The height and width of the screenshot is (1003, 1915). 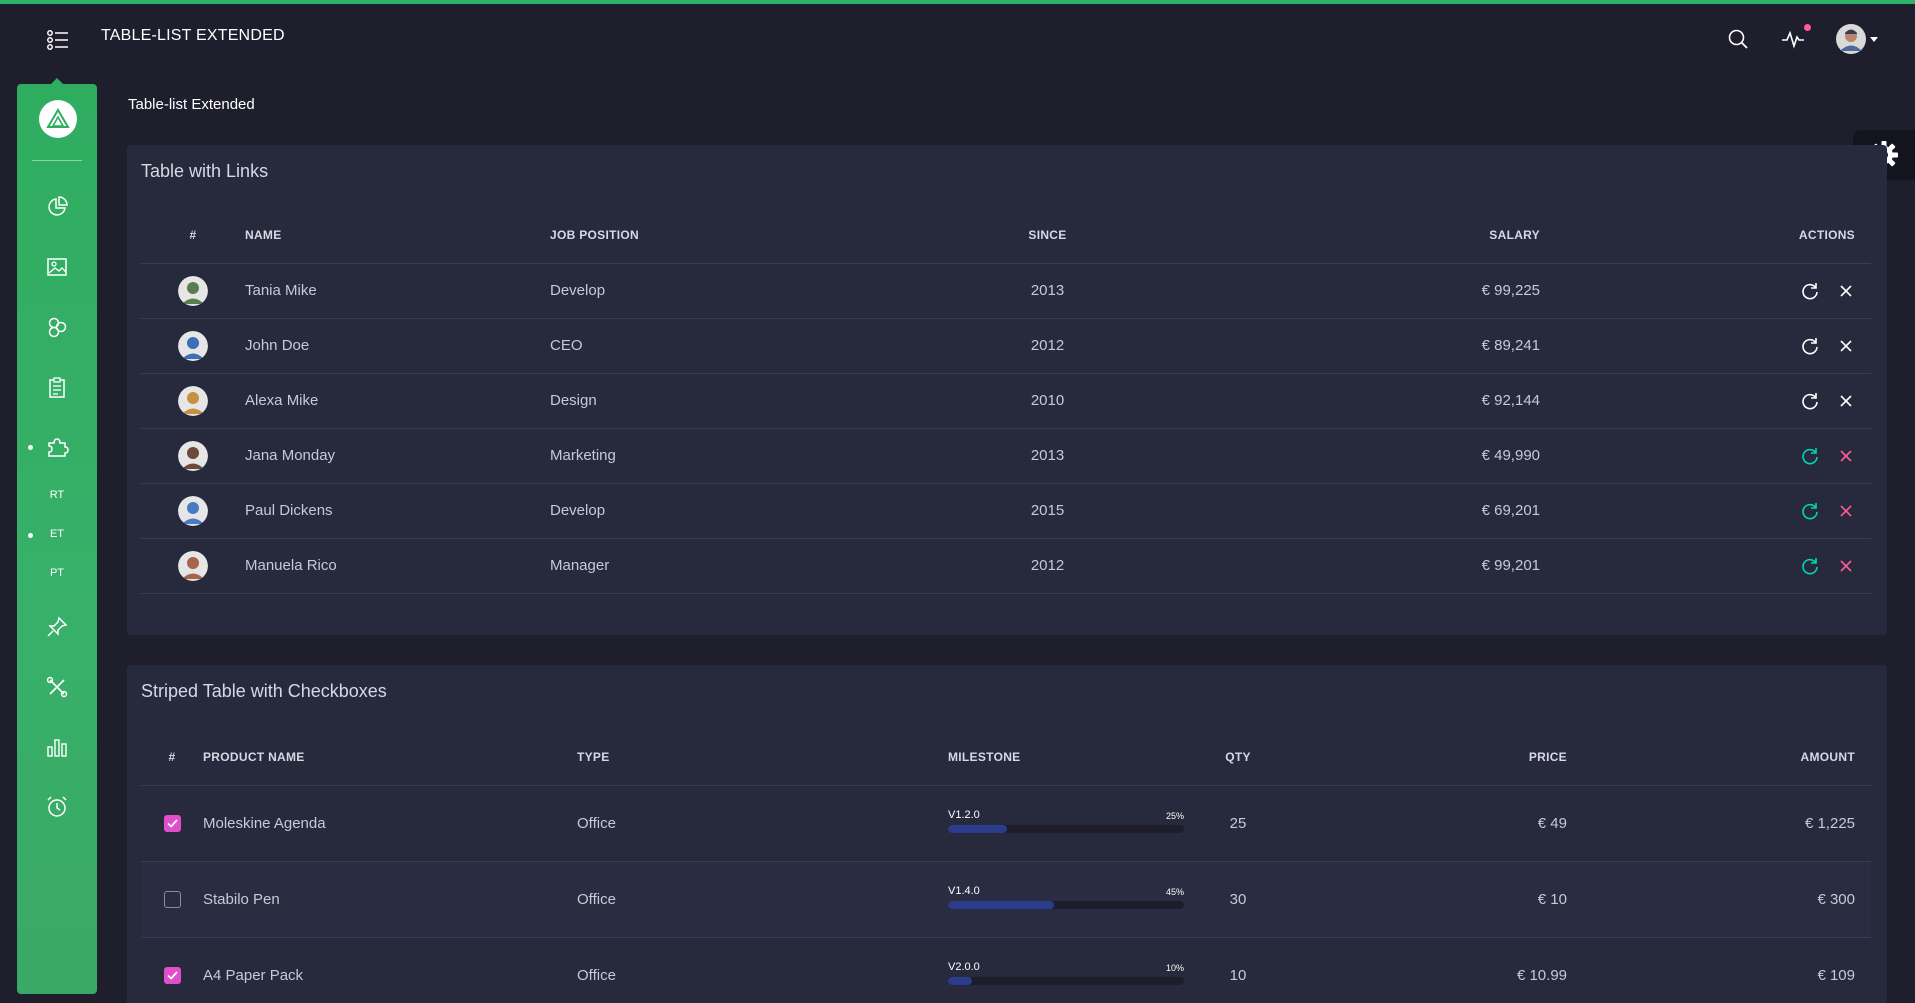 What do you see at coordinates (57, 627) in the screenshot?
I see `pin-icon` at bounding box center [57, 627].